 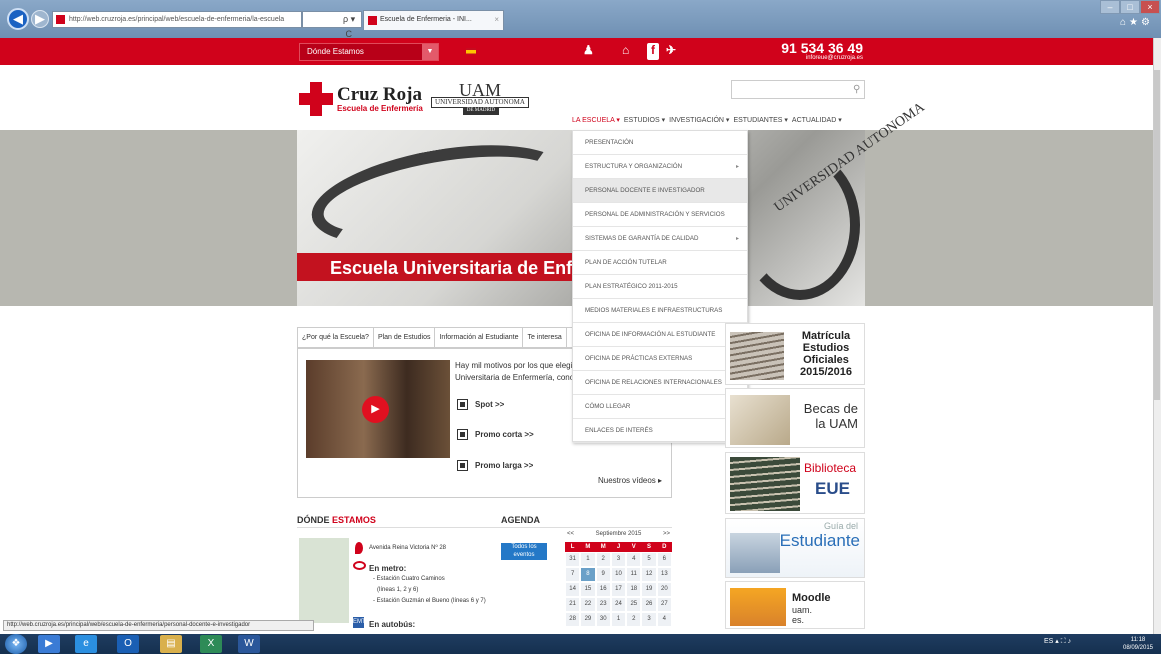 What do you see at coordinates (634, 574) in the screenshot?
I see `calendar-day: 11` at bounding box center [634, 574].